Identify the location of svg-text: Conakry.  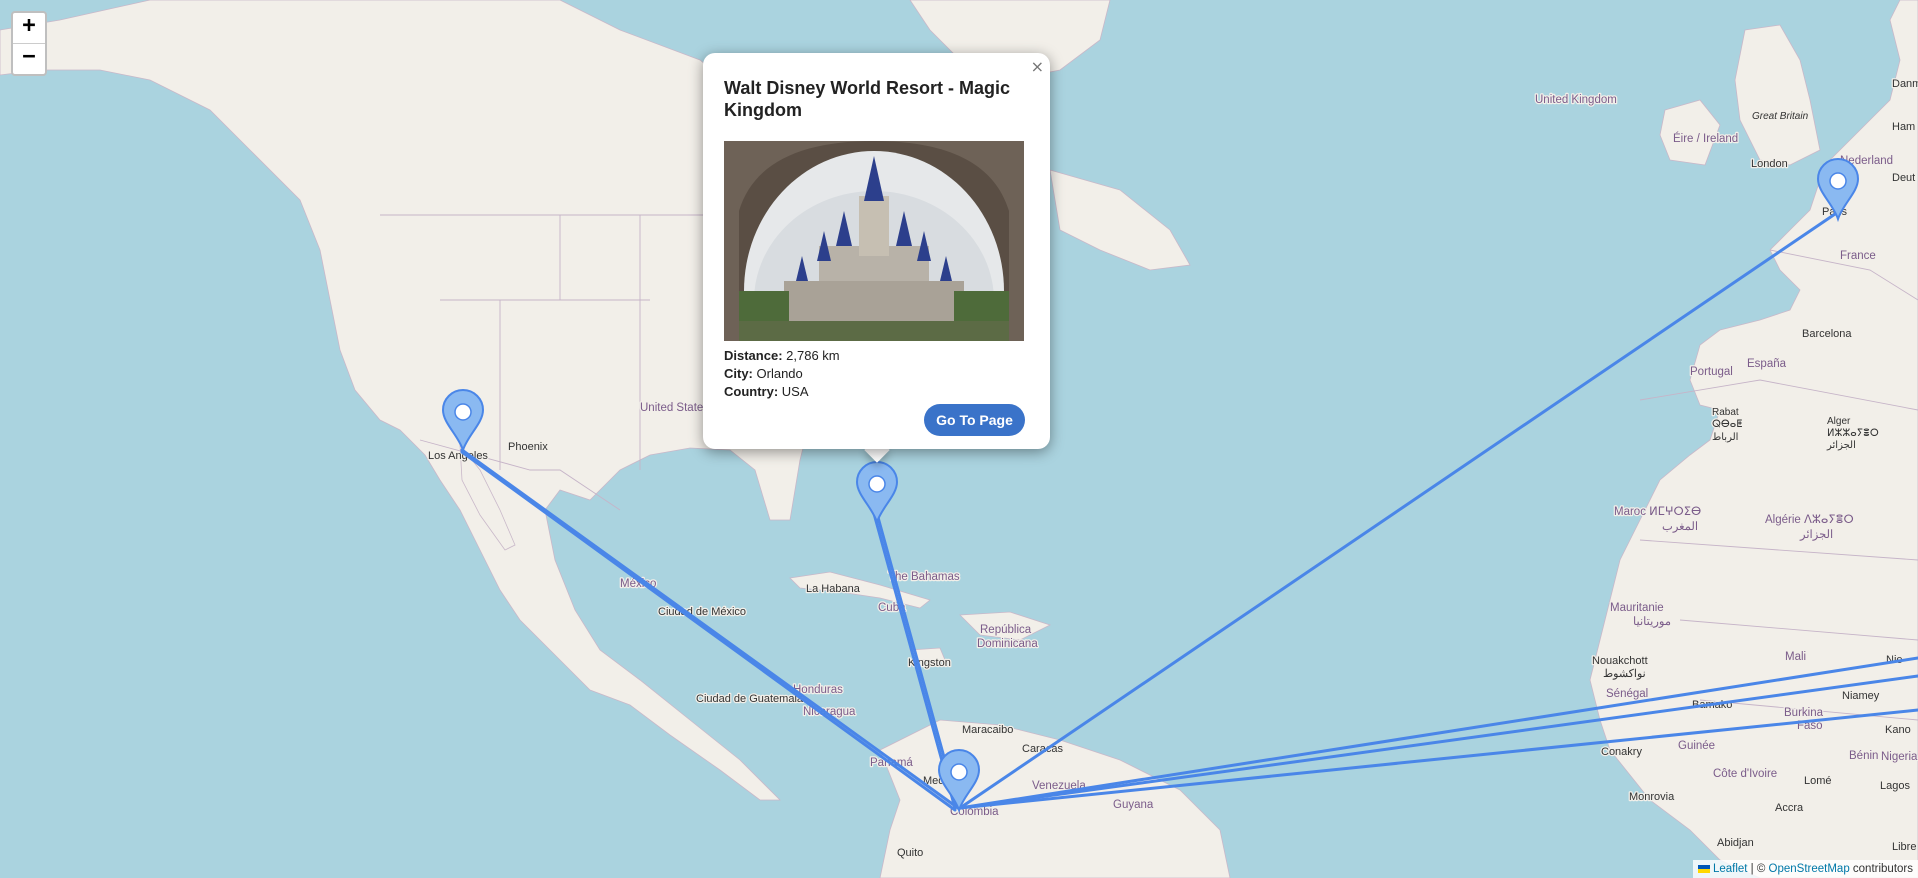
(1621, 752).